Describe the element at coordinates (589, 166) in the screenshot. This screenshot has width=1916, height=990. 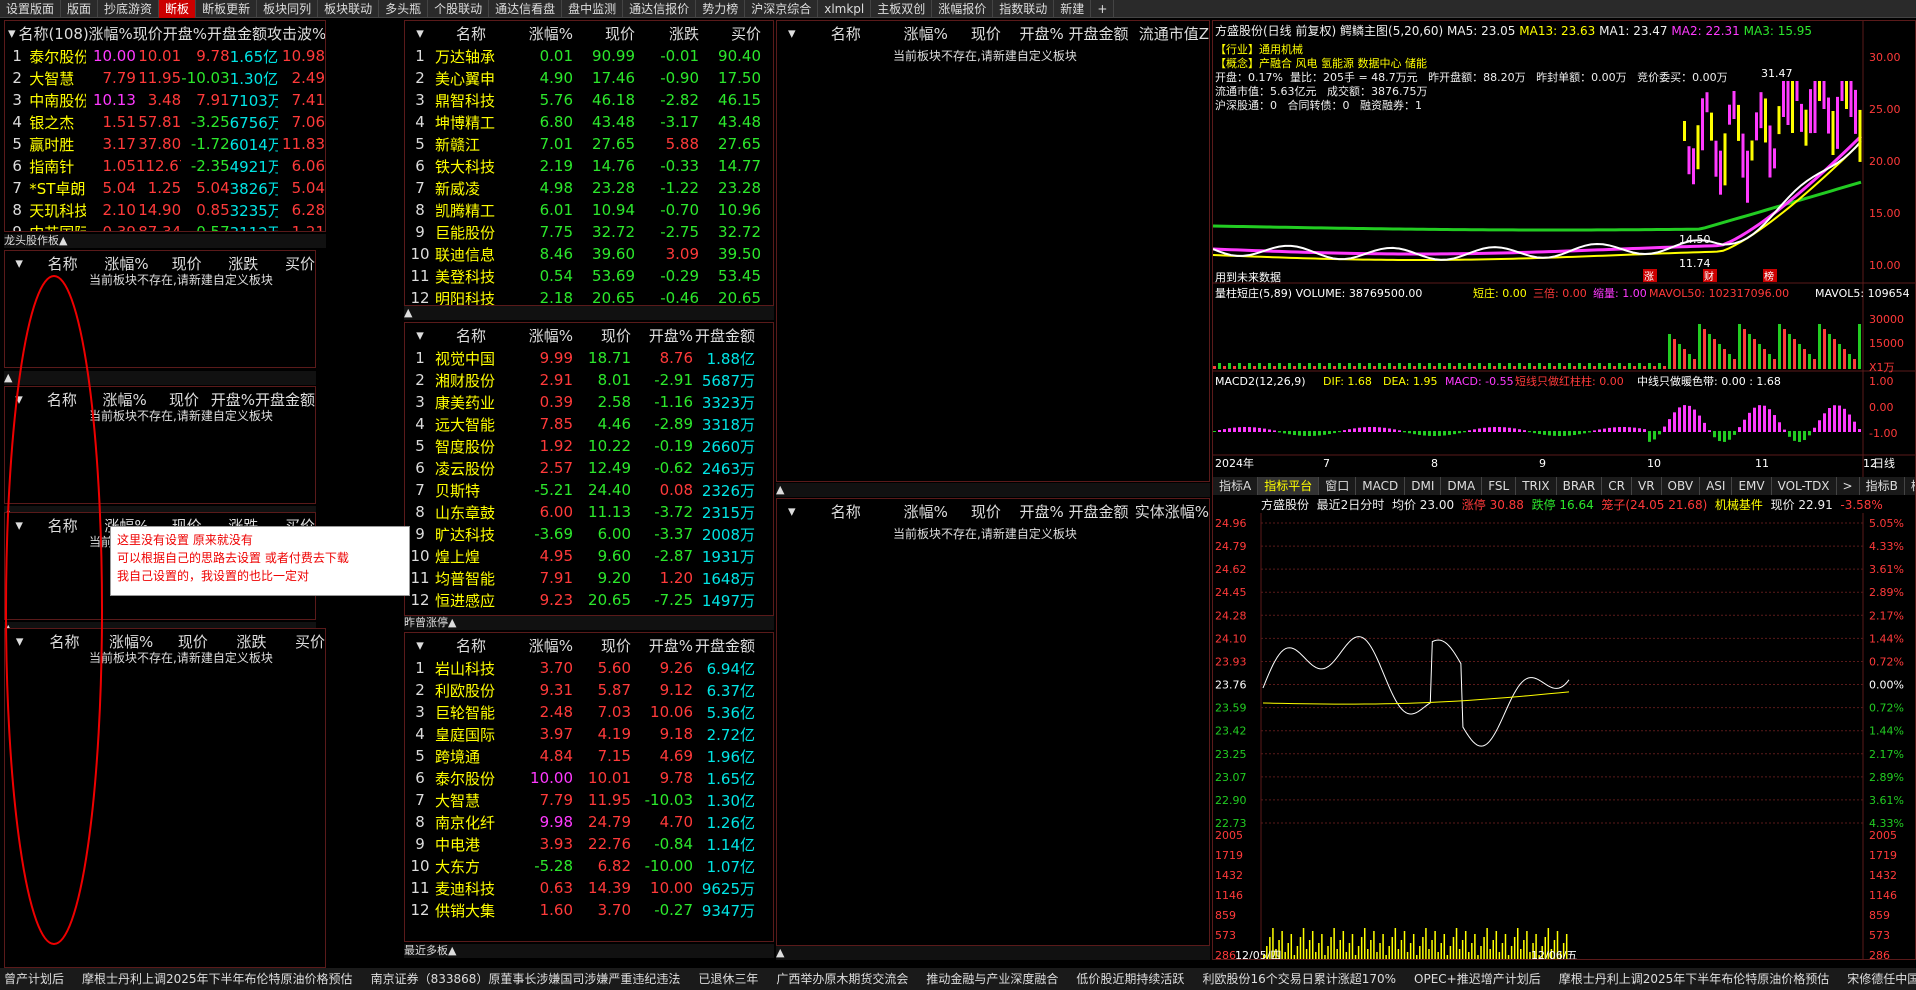
I see `table-row: 6 铁大科技 2.19 14.76 -0.33 14.77` at that location.